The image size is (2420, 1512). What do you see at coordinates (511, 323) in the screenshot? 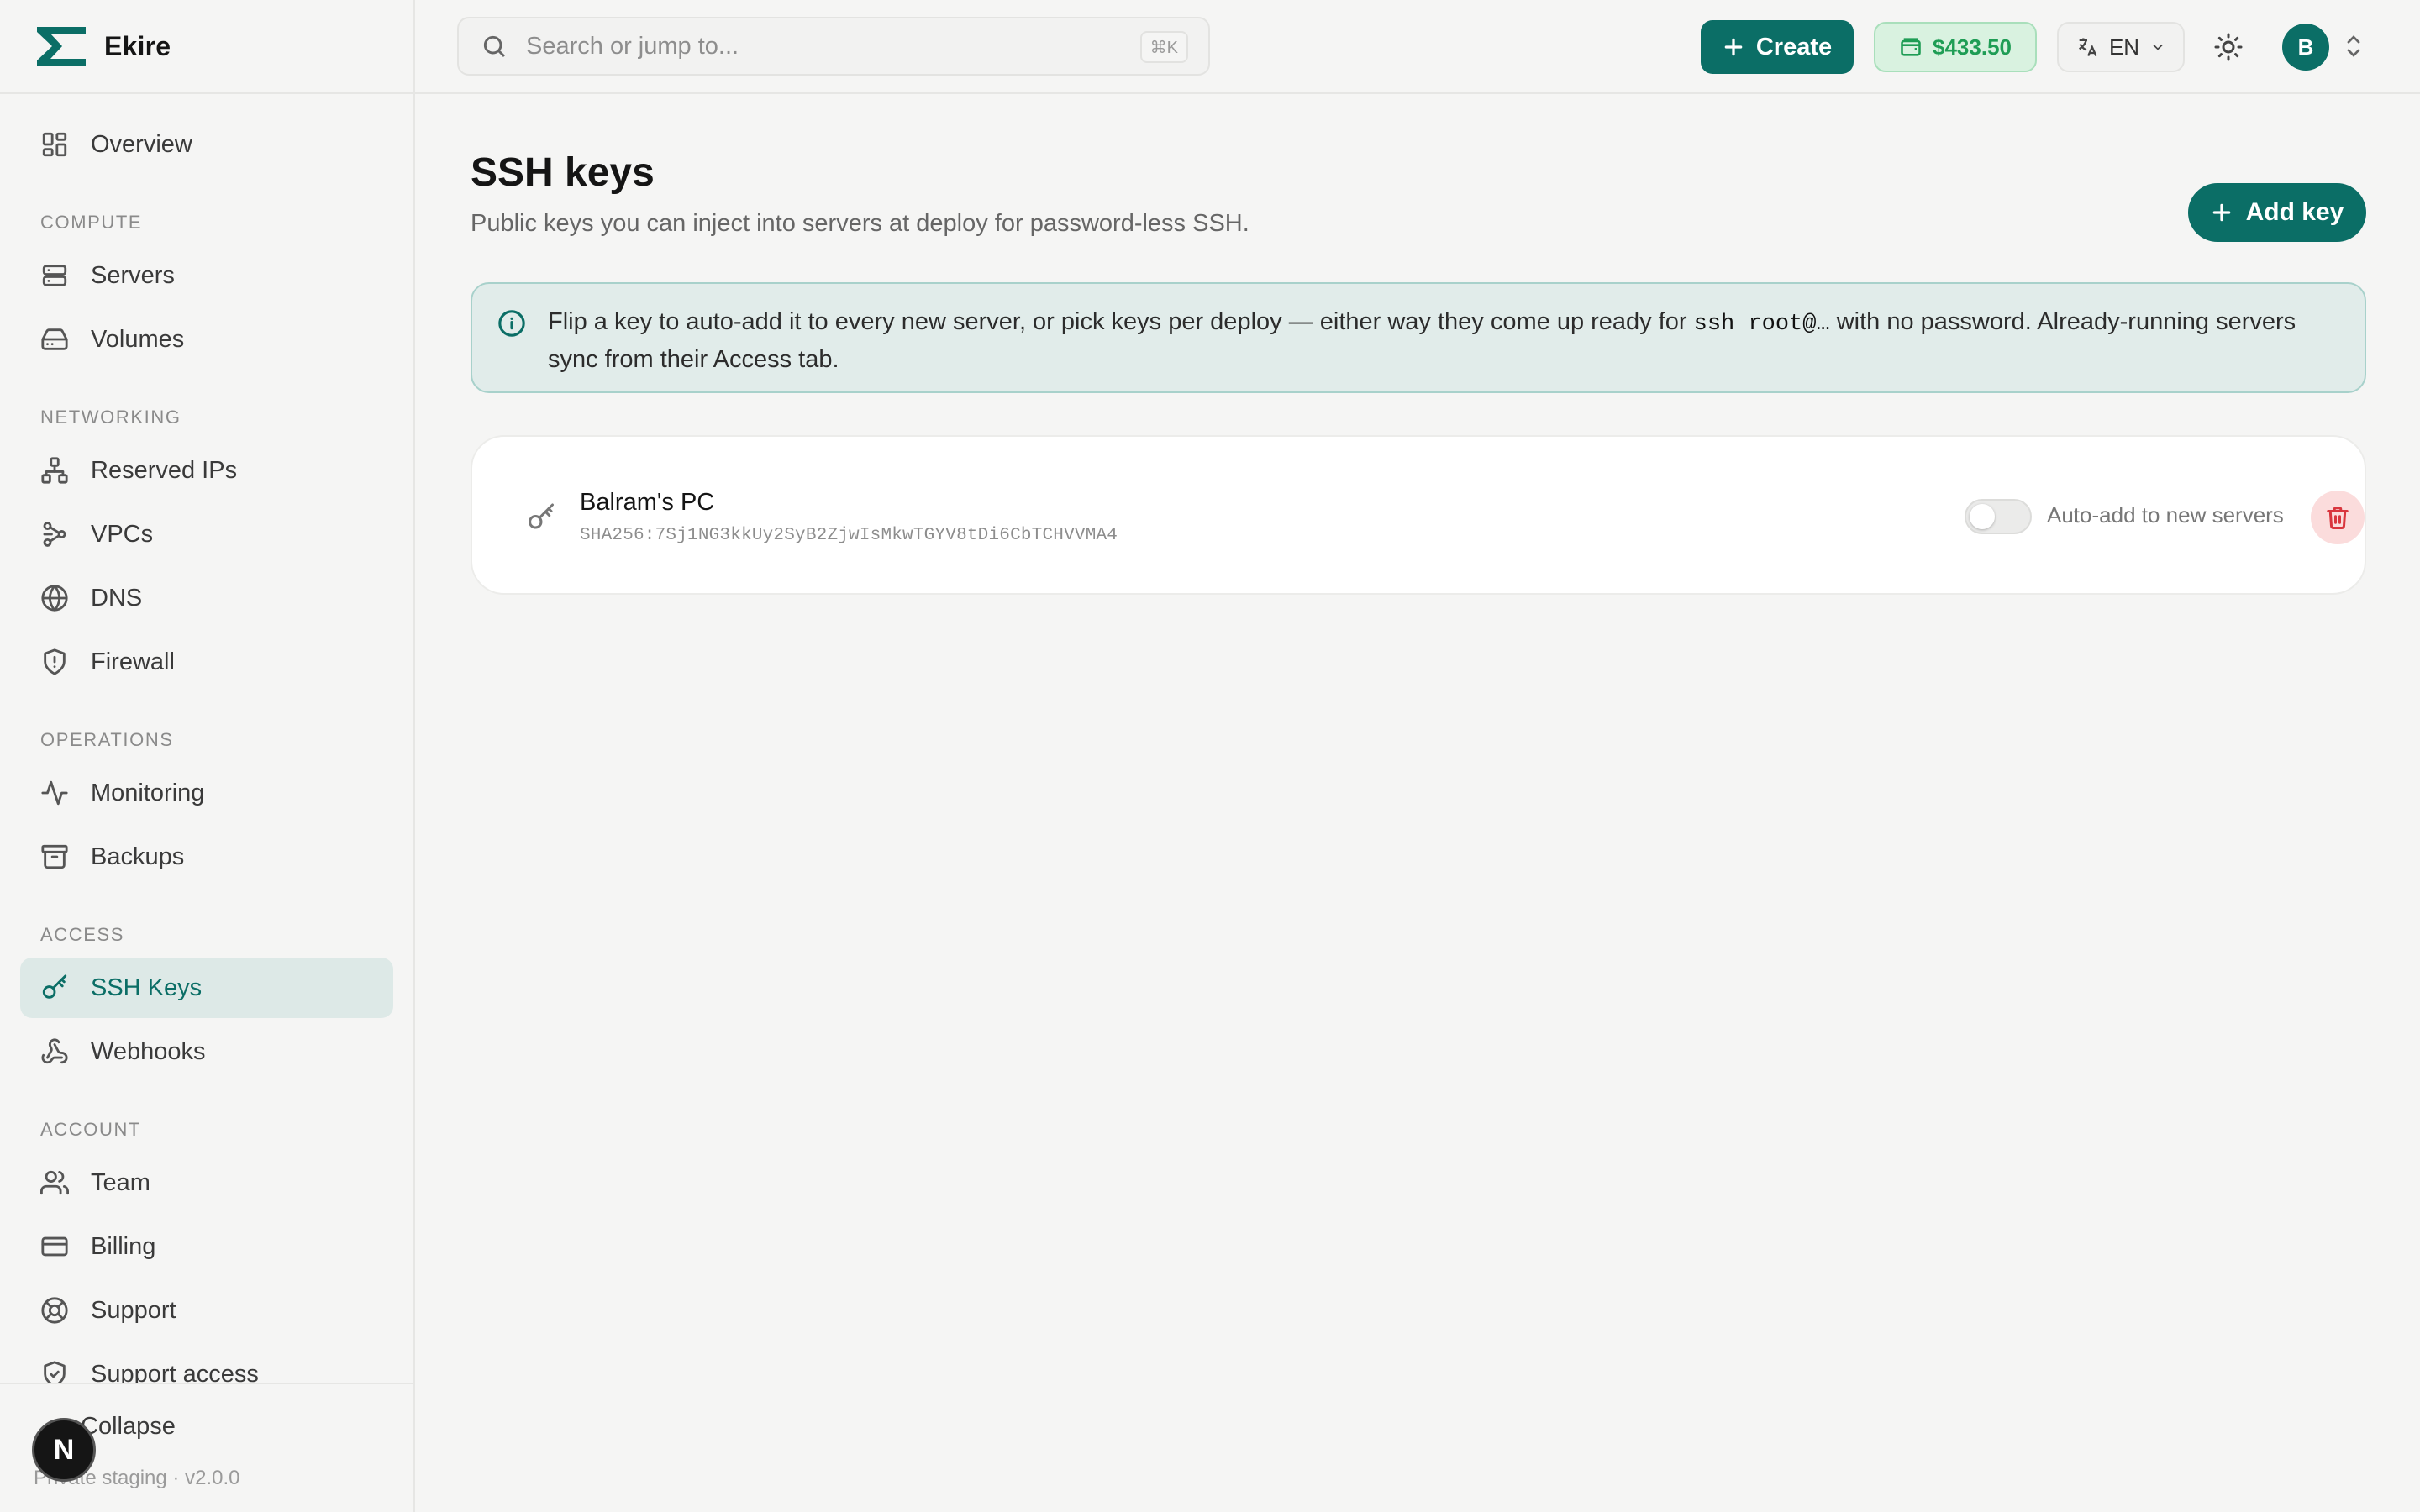
I see `info-icon` at bounding box center [511, 323].